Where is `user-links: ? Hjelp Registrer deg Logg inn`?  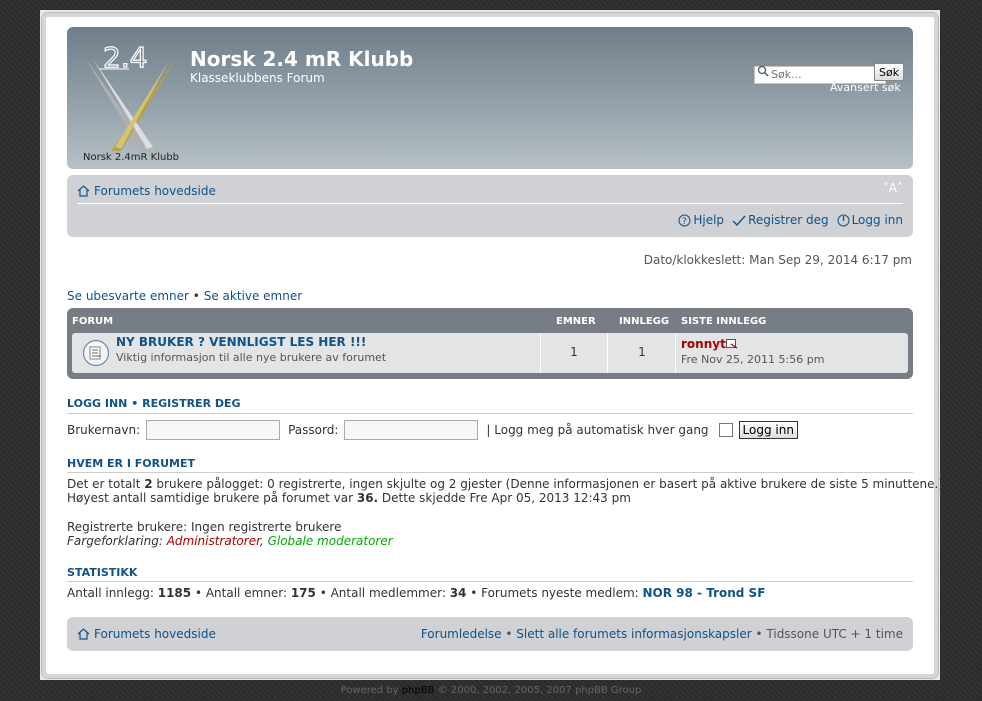 user-links: ? Hjelp Registrer deg Logg inn is located at coordinates (790, 220).